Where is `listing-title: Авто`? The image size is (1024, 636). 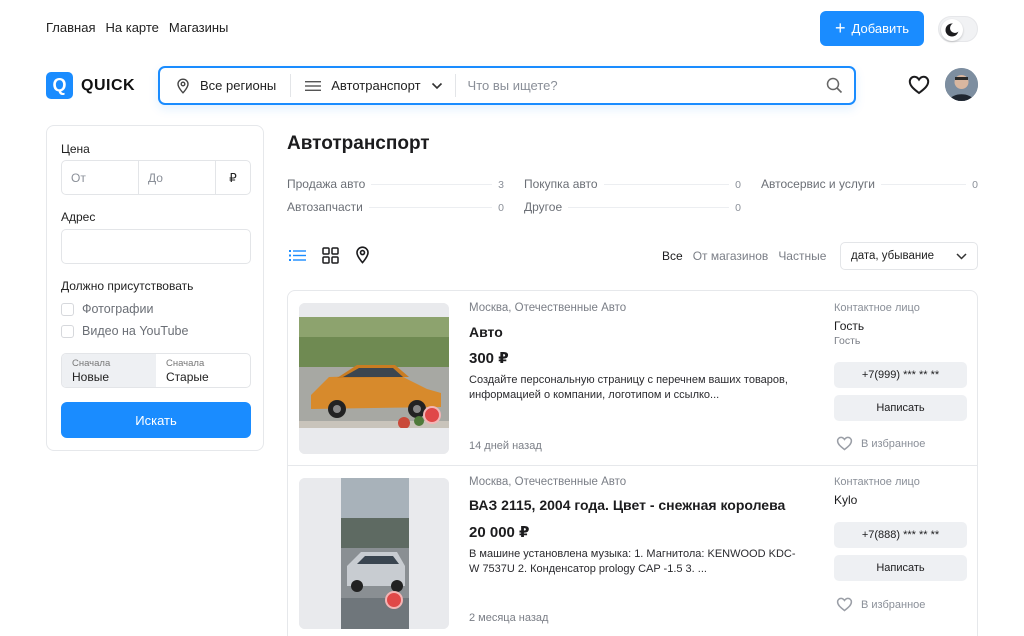 listing-title: Авто is located at coordinates (486, 332).